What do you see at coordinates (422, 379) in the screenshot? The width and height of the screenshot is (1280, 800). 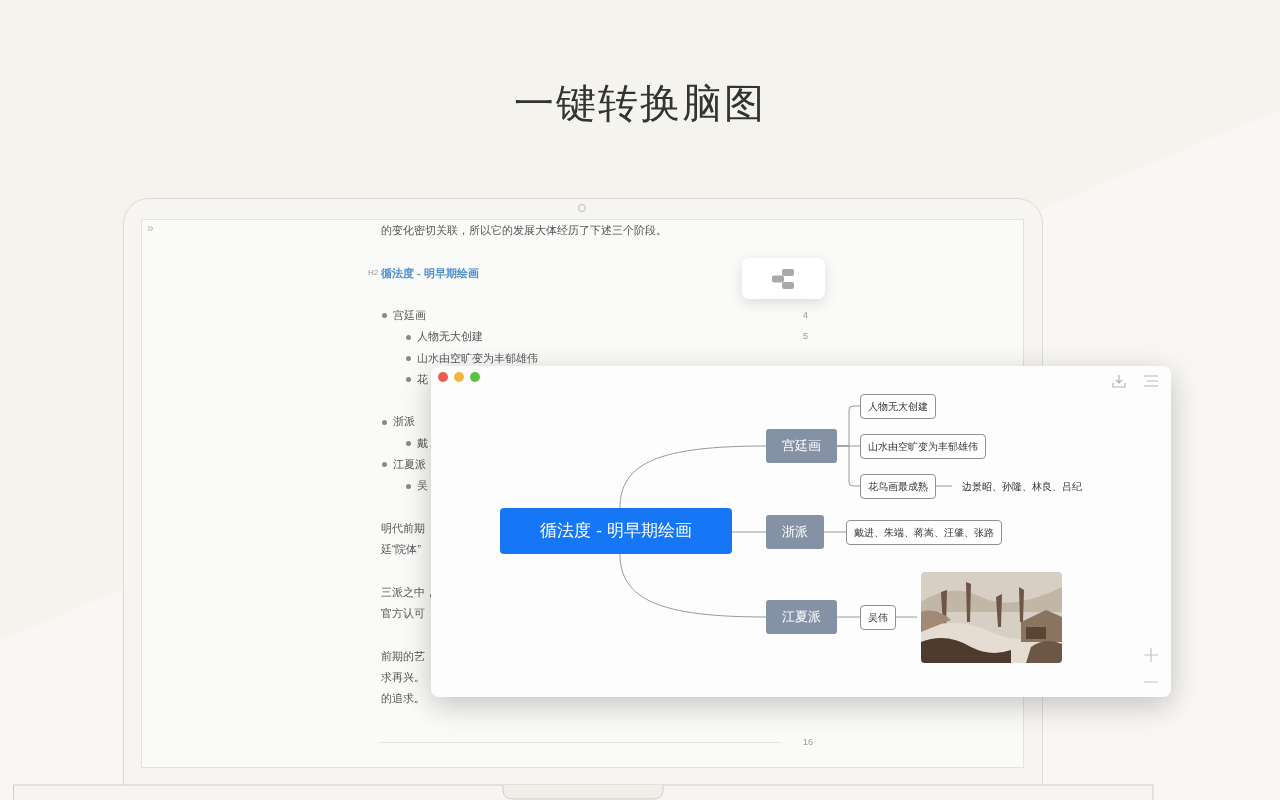 I see `list-item: 花` at bounding box center [422, 379].